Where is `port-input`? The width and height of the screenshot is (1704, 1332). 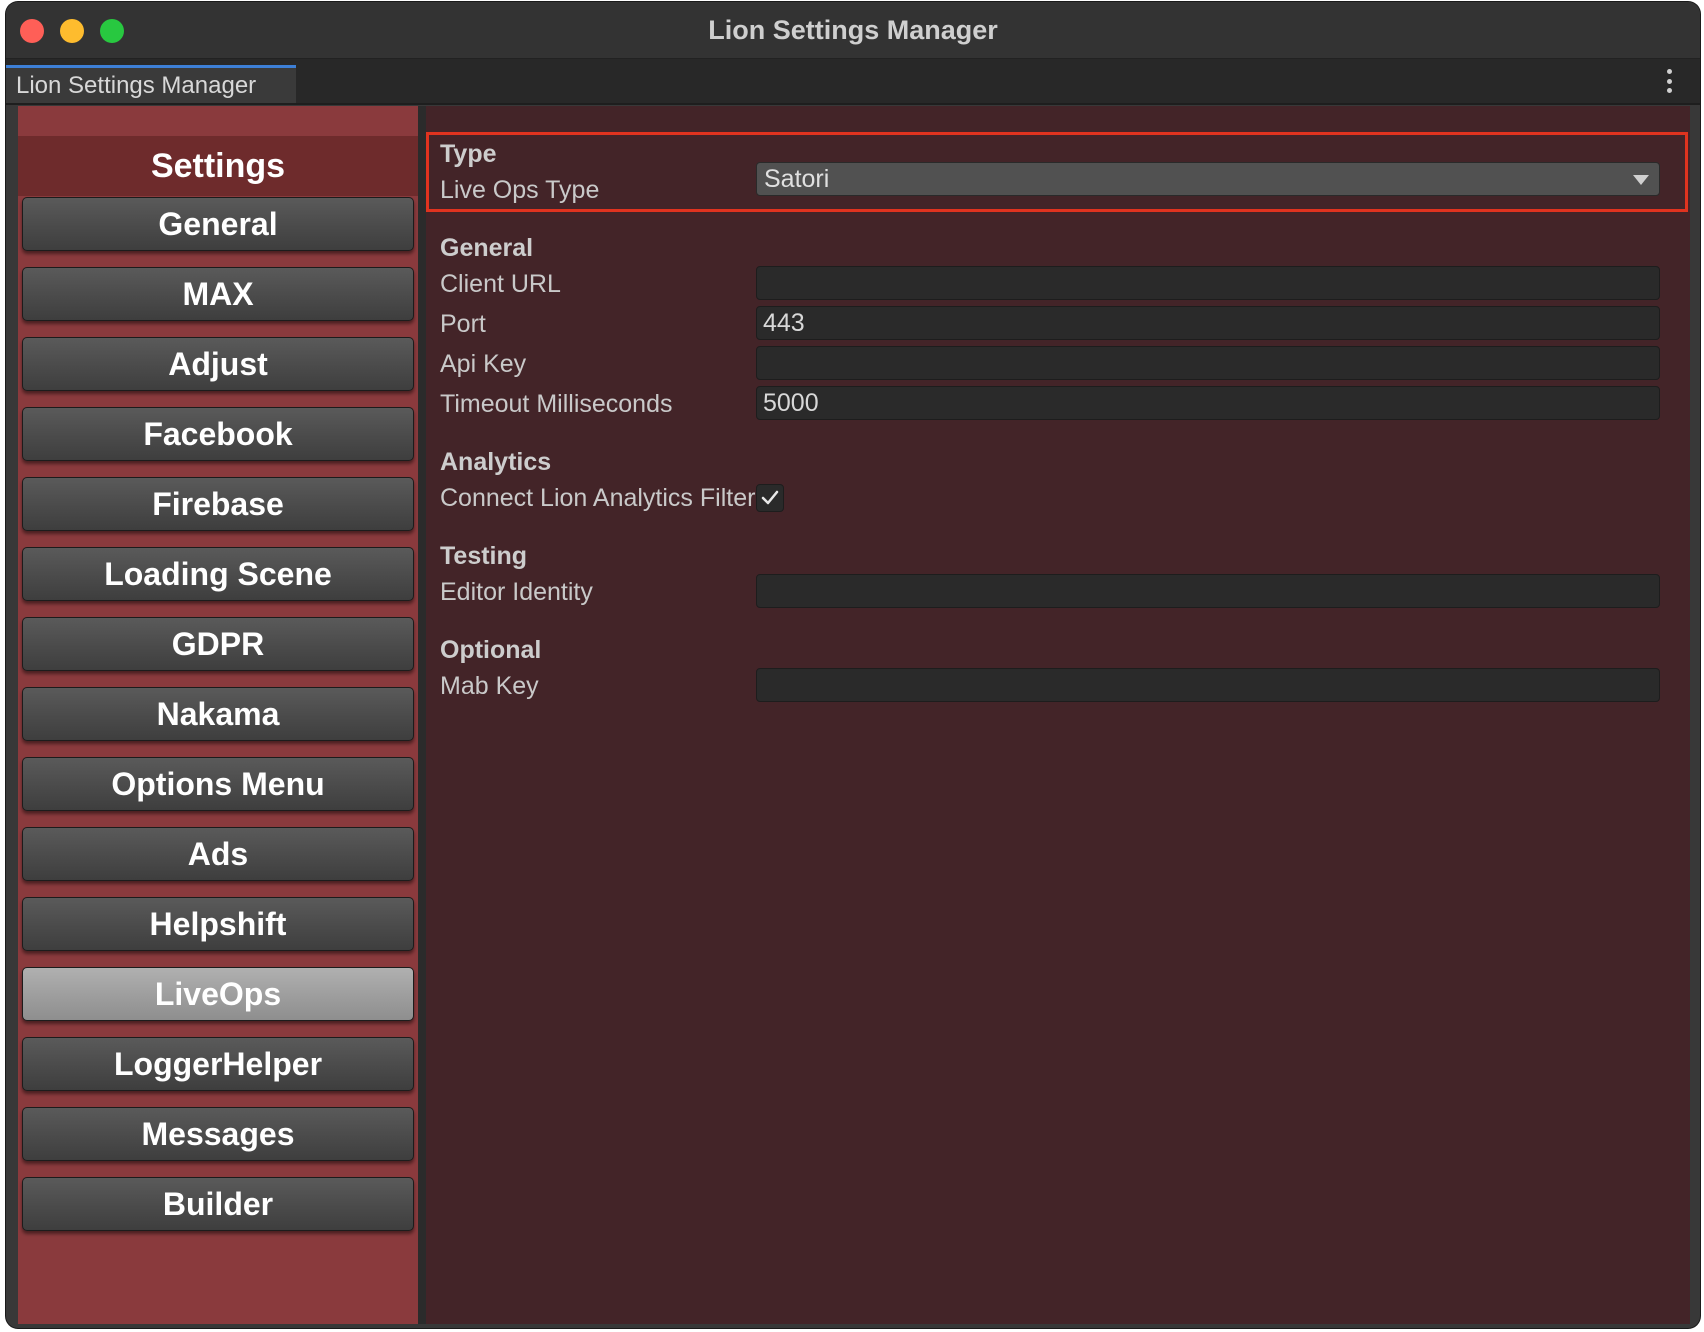 port-input is located at coordinates (1208, 323).